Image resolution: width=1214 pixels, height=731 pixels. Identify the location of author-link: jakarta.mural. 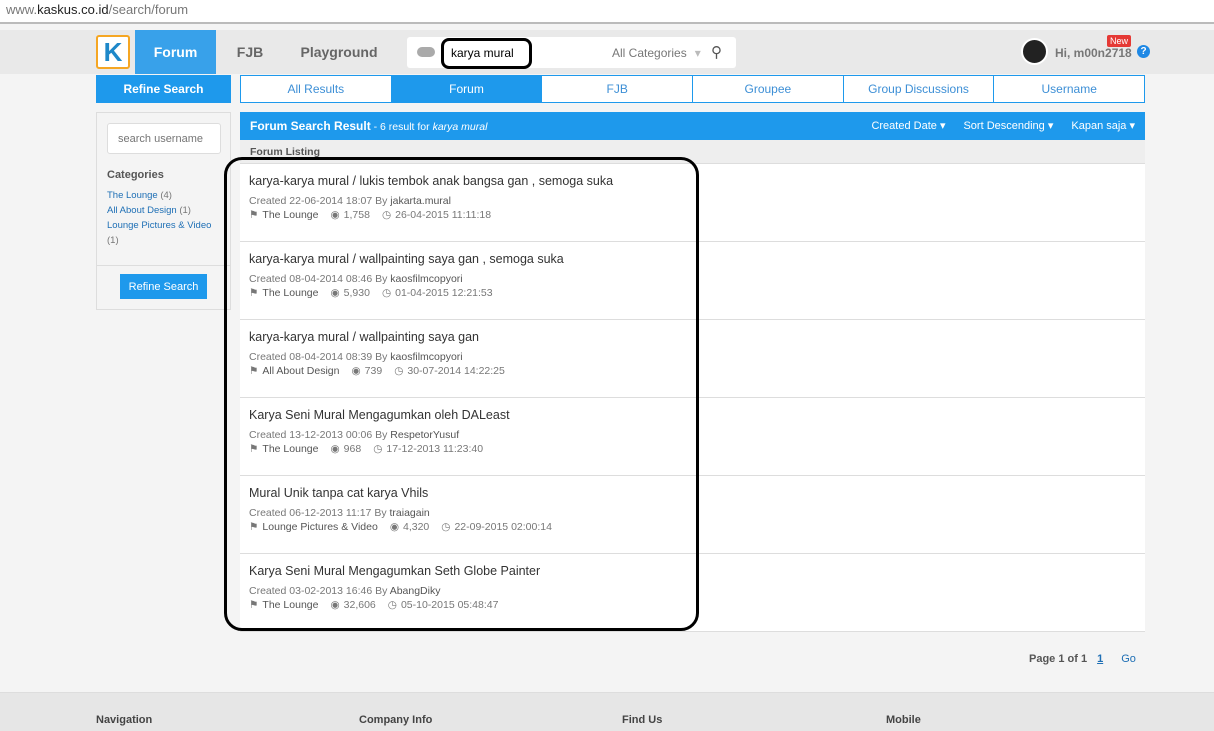
(420, 201).